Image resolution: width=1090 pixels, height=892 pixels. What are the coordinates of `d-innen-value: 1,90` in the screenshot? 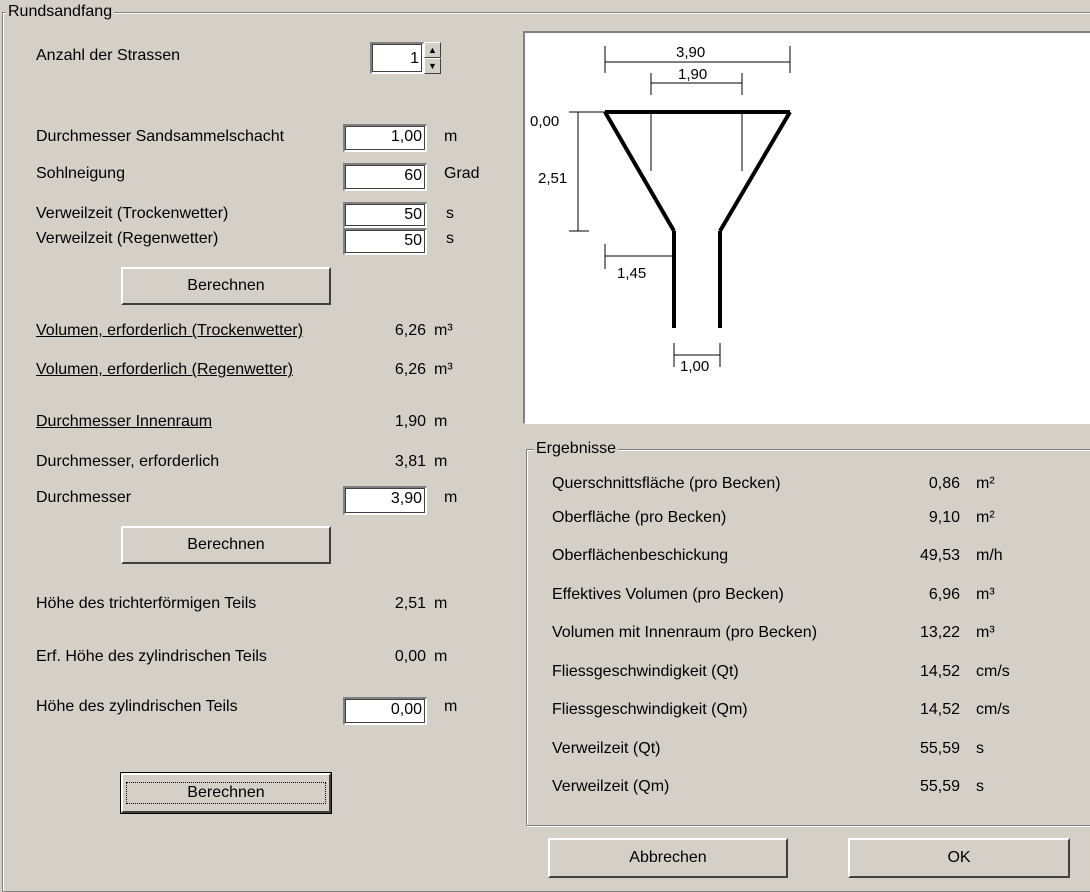 It's located at (410, 421).